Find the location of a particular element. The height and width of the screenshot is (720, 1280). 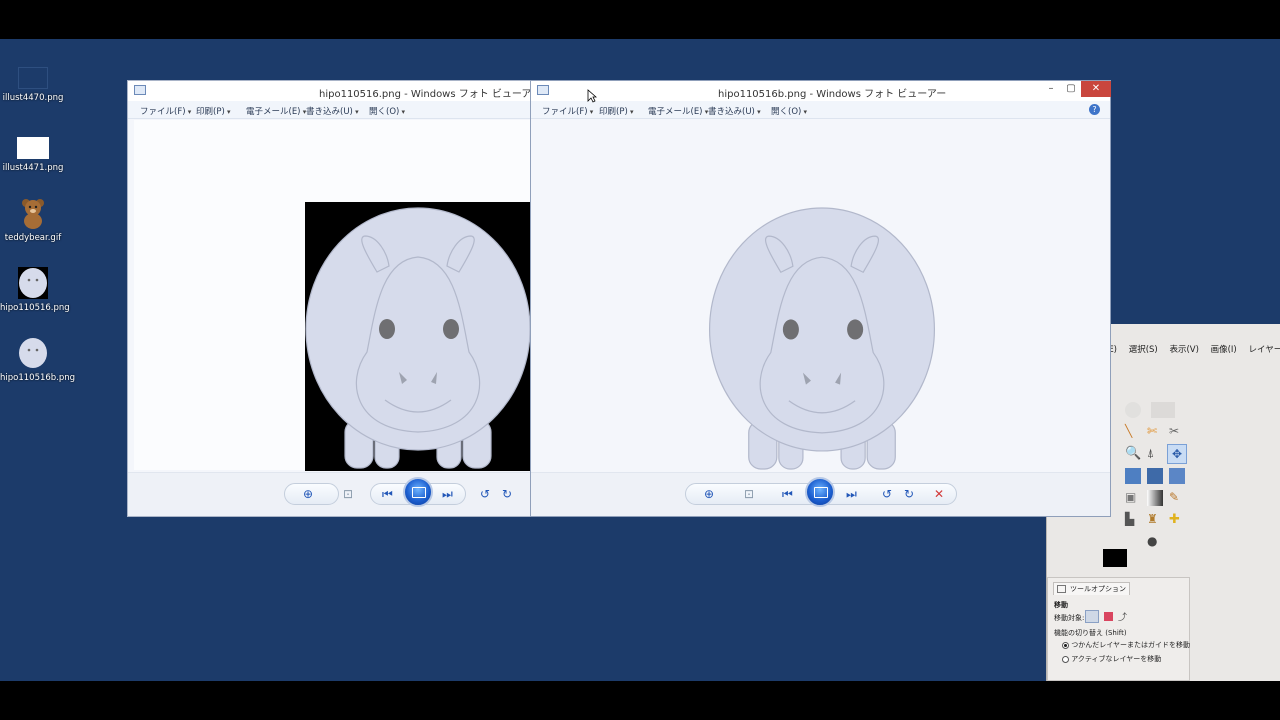

crop-tool-icon is located at coordinates (1133, 476).